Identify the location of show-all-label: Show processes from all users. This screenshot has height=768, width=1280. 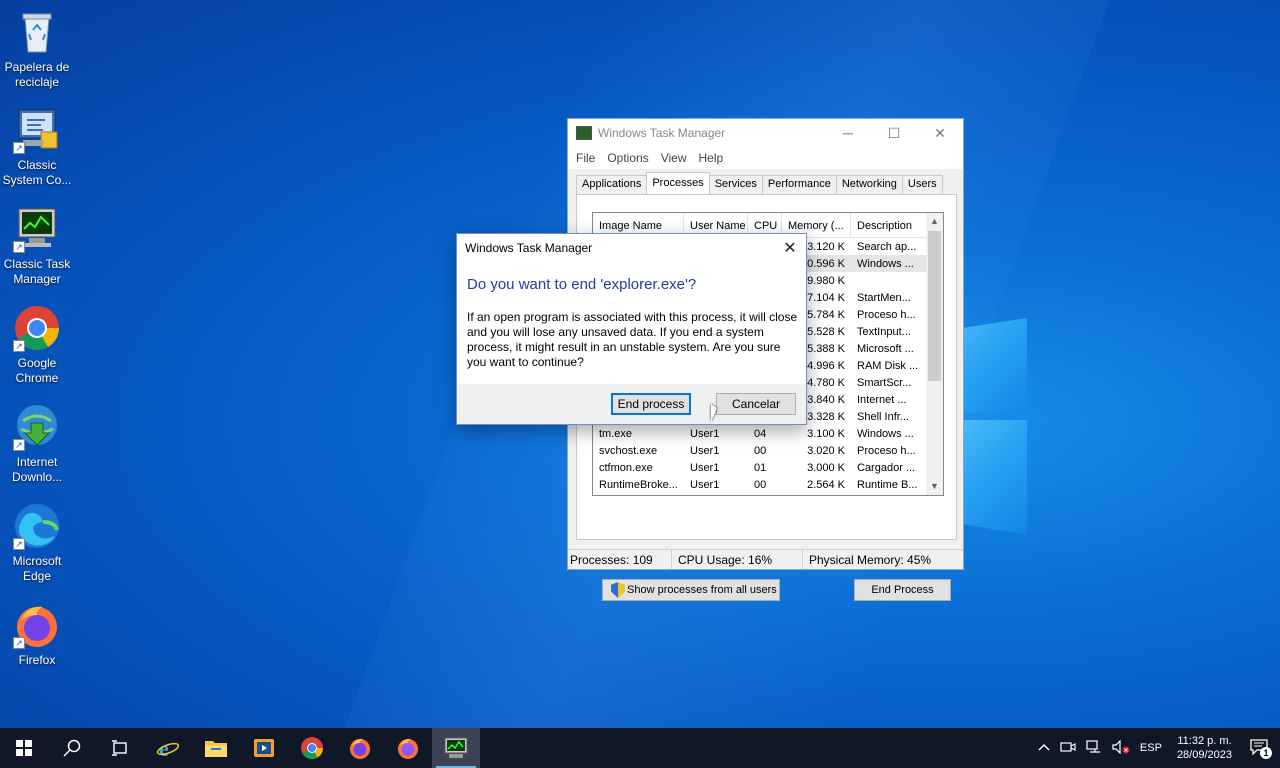
(702, 590).